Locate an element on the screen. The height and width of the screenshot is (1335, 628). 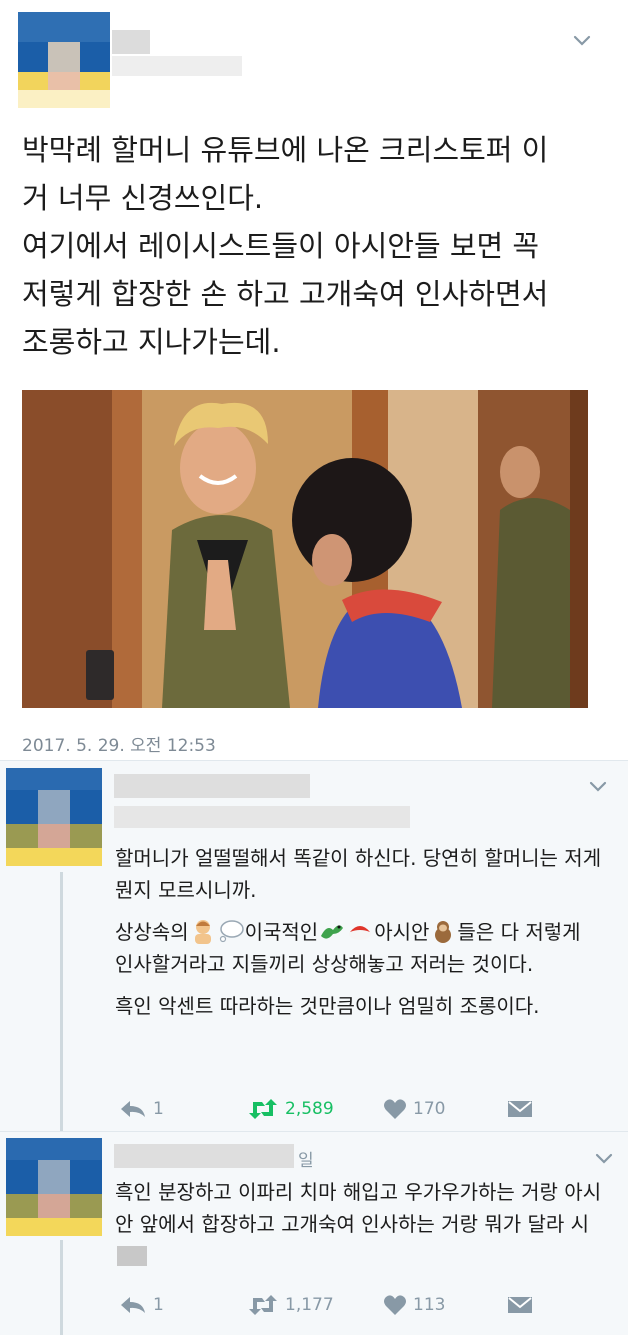
action-bar: 1 1,177 113 is located at coordinates (325, 1305).